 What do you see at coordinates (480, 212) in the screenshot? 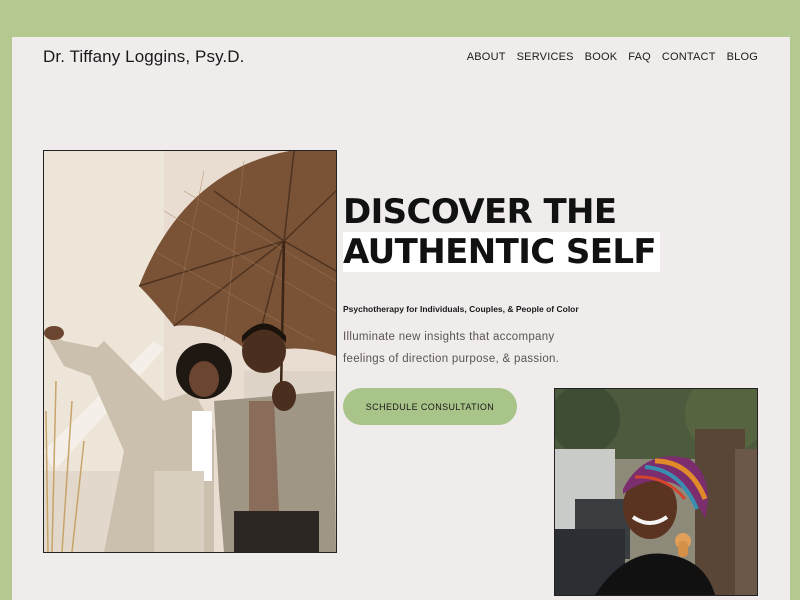
I see `headline-line-1: DISCOVER THE` at bounding box center [480, 212].